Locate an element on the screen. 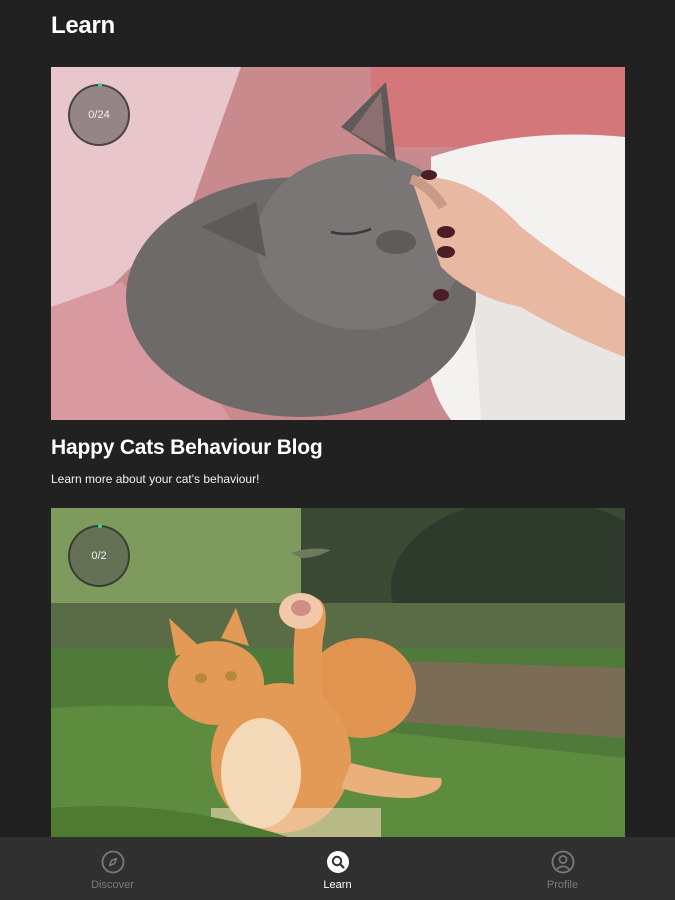 This screenshot has height=900, width=675. learn-search-icon is located at coordinates (337, 862).